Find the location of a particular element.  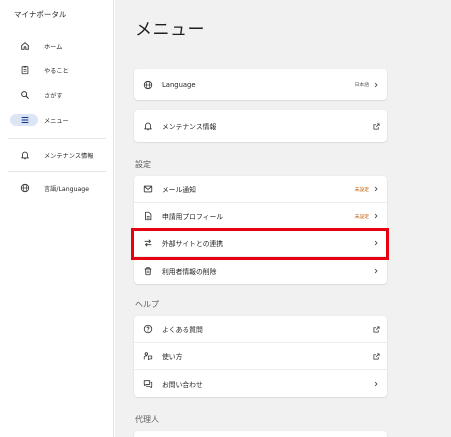

maintenance-label: メンテナンス情報 is located at coordinates (189, 127).